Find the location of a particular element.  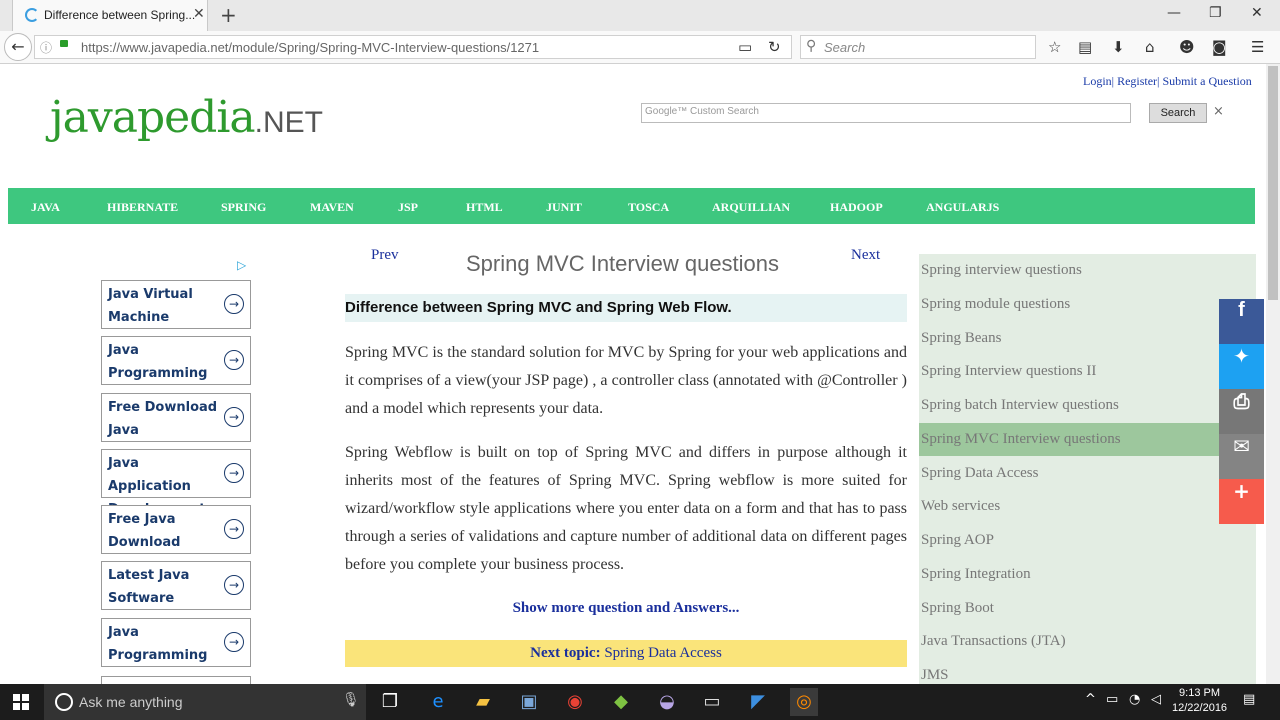

notification-icon: ▤ is located at coordinates (1249, 699).